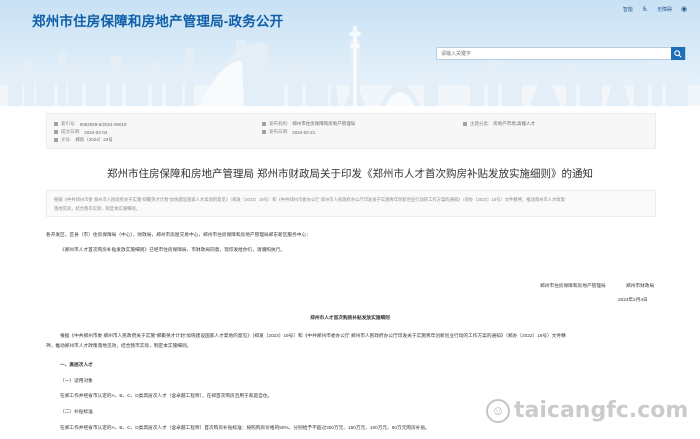  I want to click on watermark: ☺ taicangfc.com, so click(587, 410).